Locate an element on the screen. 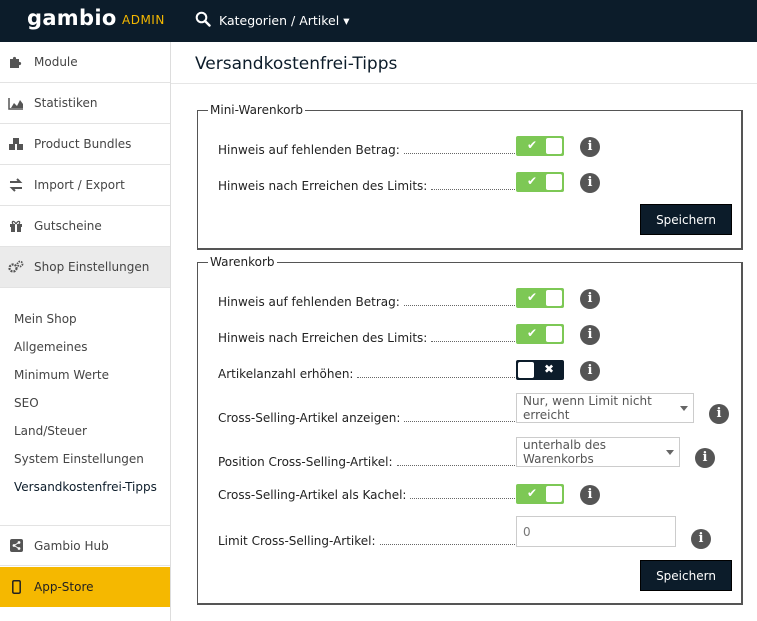 This screenshot has height=621, width=757. chart-icon is located at coordinates (16, 103).